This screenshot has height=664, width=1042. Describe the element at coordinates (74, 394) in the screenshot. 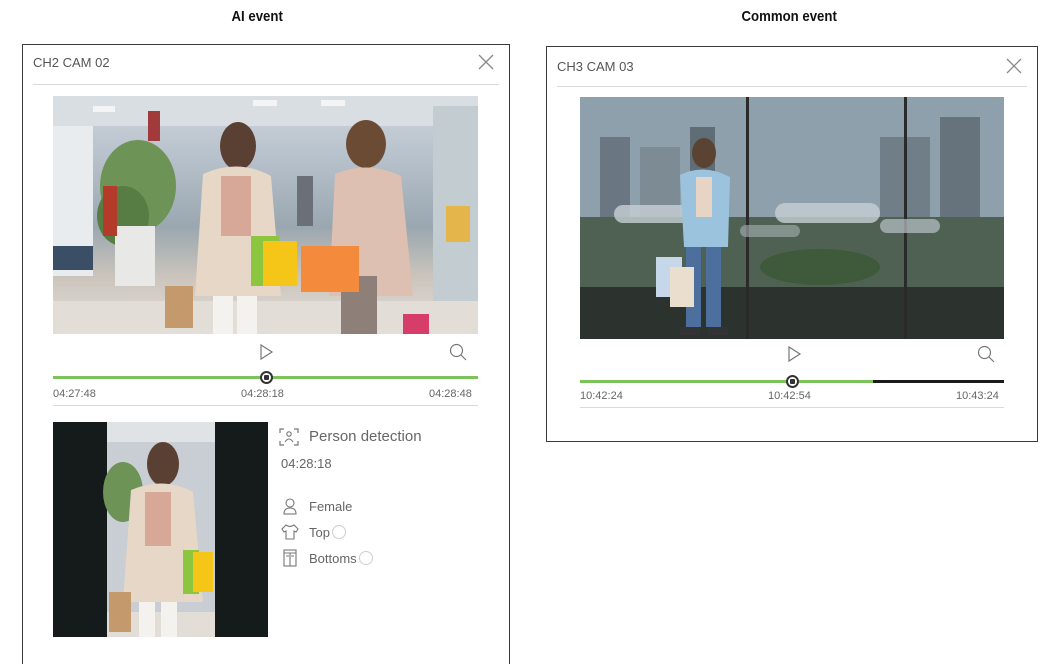

I see `timeline-start-time: 04:27:48` at that location.